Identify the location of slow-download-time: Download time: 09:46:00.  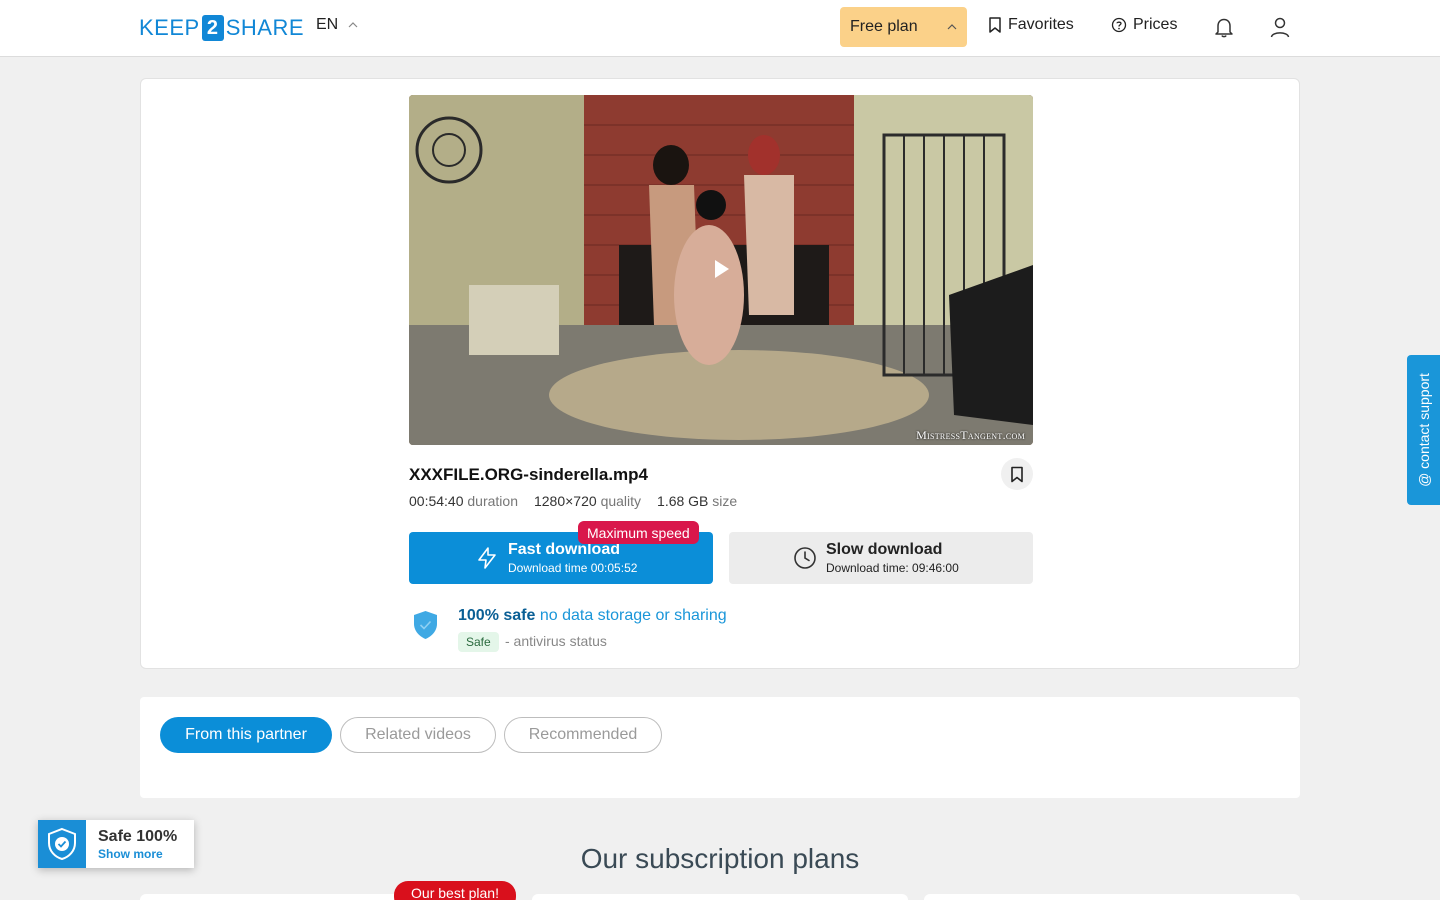
(892, 568).